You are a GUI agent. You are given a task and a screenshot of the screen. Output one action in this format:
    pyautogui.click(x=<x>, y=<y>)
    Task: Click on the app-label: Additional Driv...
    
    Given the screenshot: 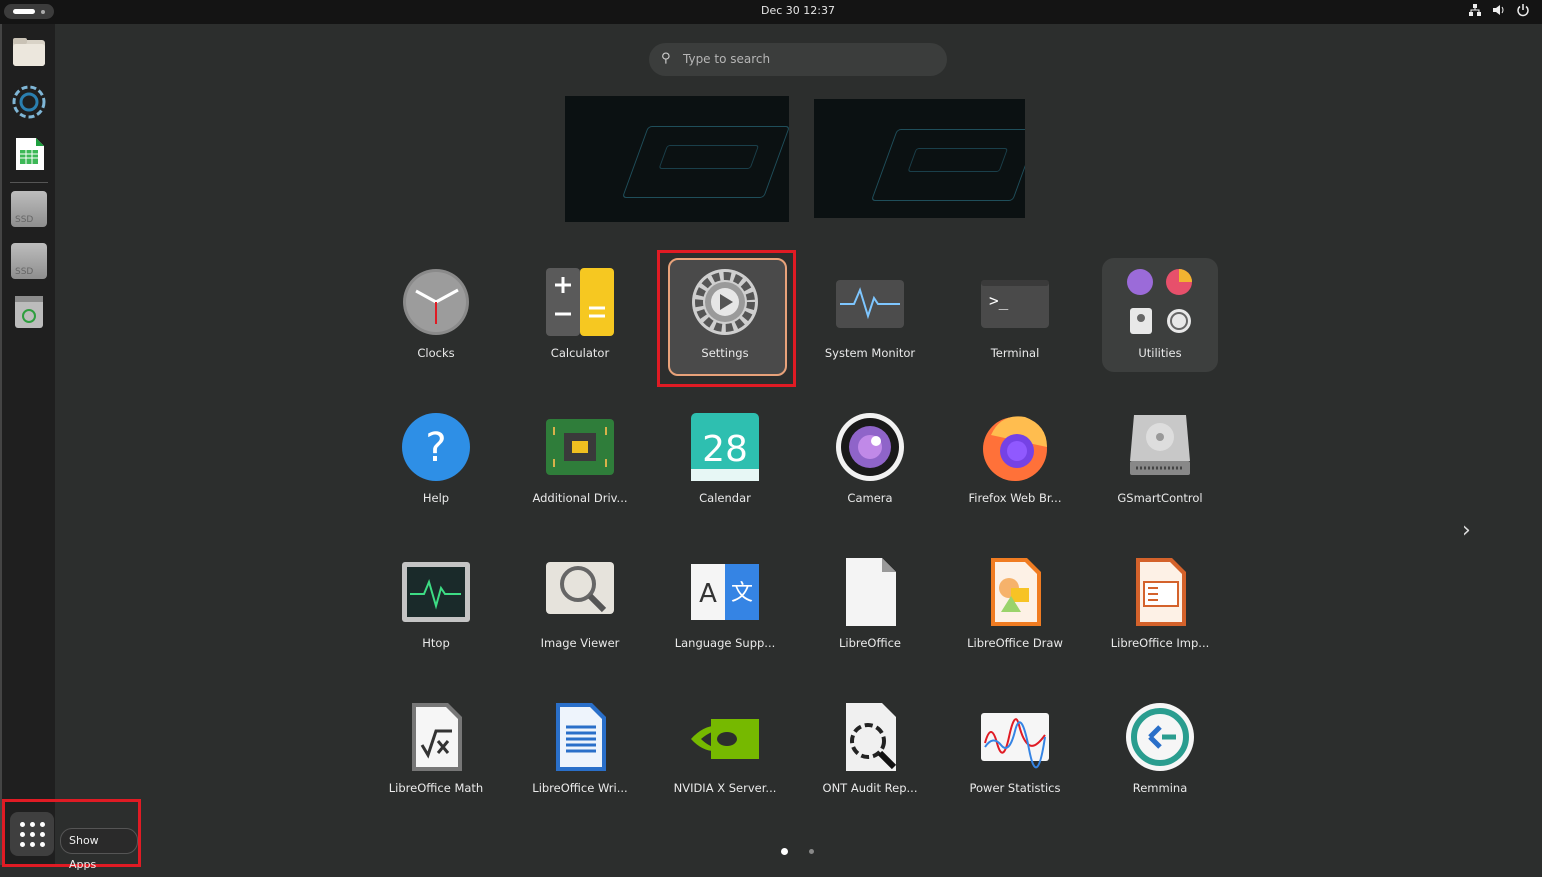 What is the action you would take?
    pyautogui.click(x=580, y=498)
    